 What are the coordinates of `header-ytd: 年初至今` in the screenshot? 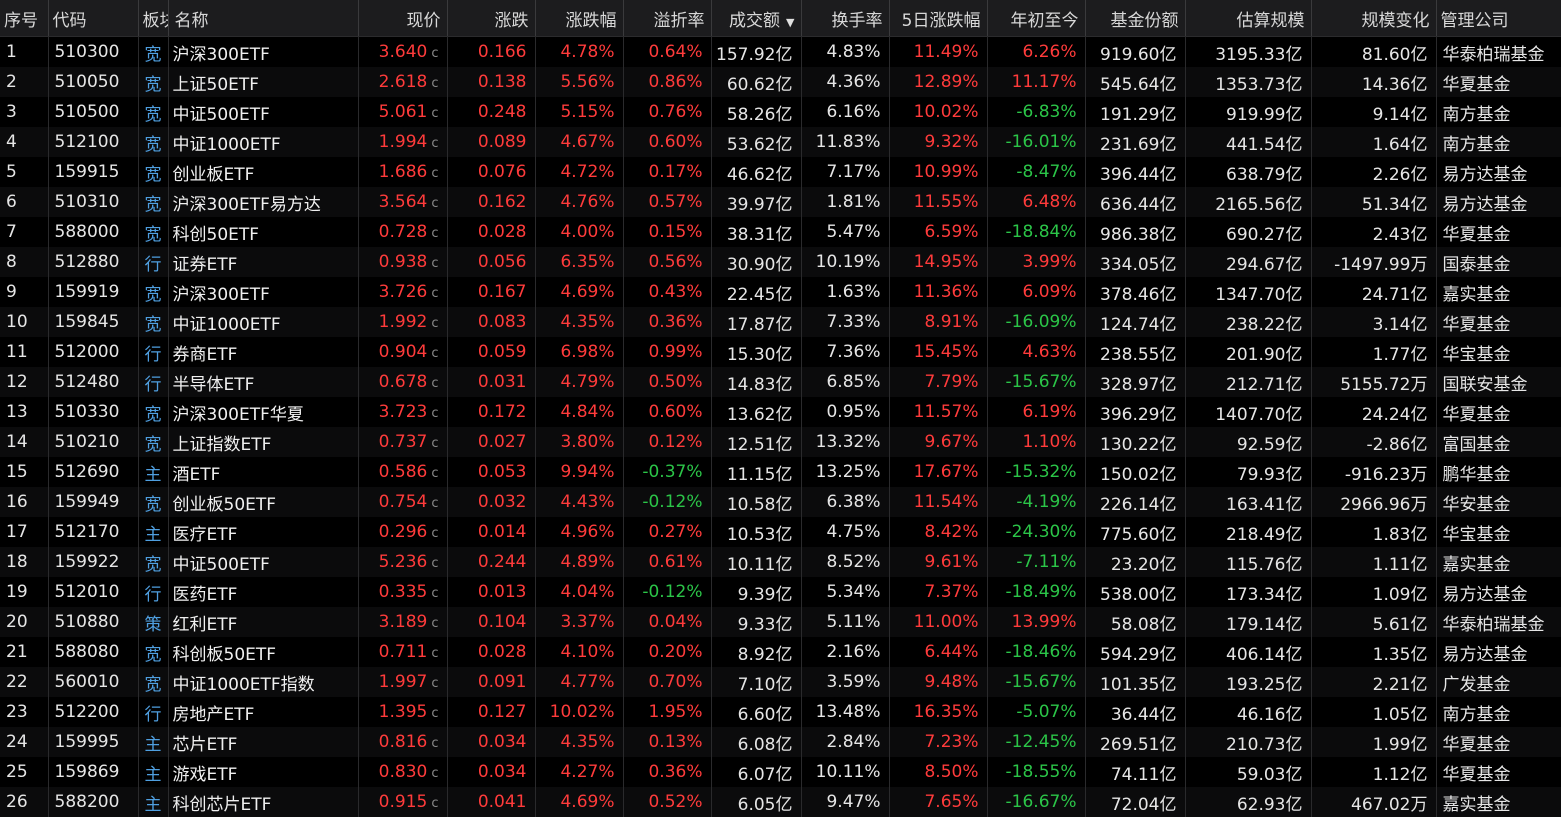 It's located at (1036, 18).